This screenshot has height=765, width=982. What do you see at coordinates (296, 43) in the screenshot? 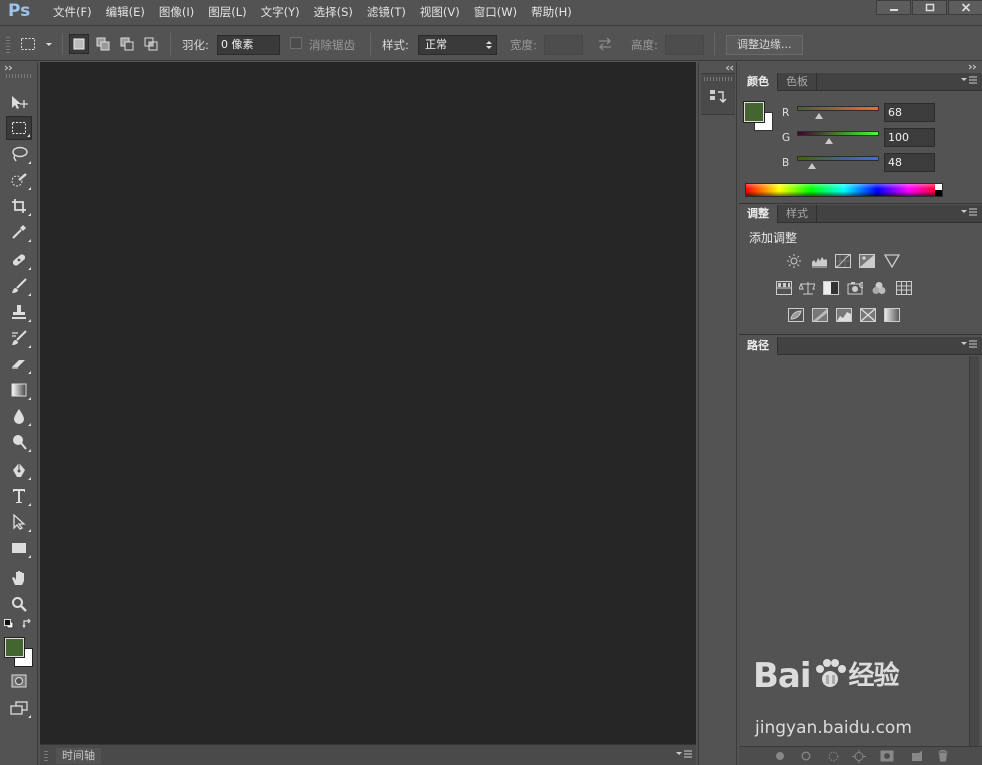
I see `antialias-checkbox` at bounding box center [296, 43].